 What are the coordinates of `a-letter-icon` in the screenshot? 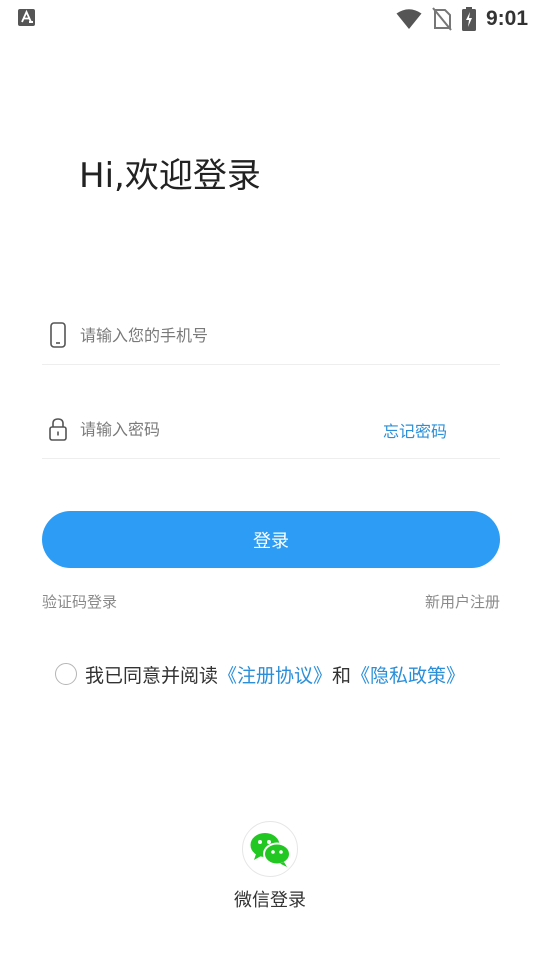 It's located at (26, 17).